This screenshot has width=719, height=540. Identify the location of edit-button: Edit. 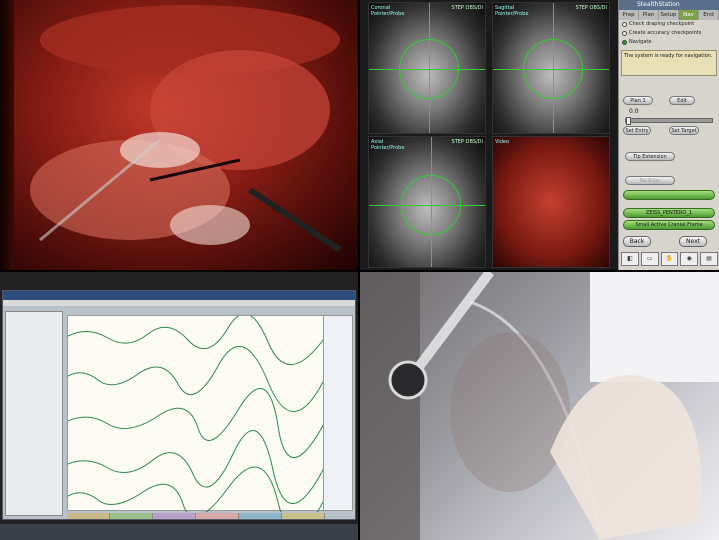
(682, 100).